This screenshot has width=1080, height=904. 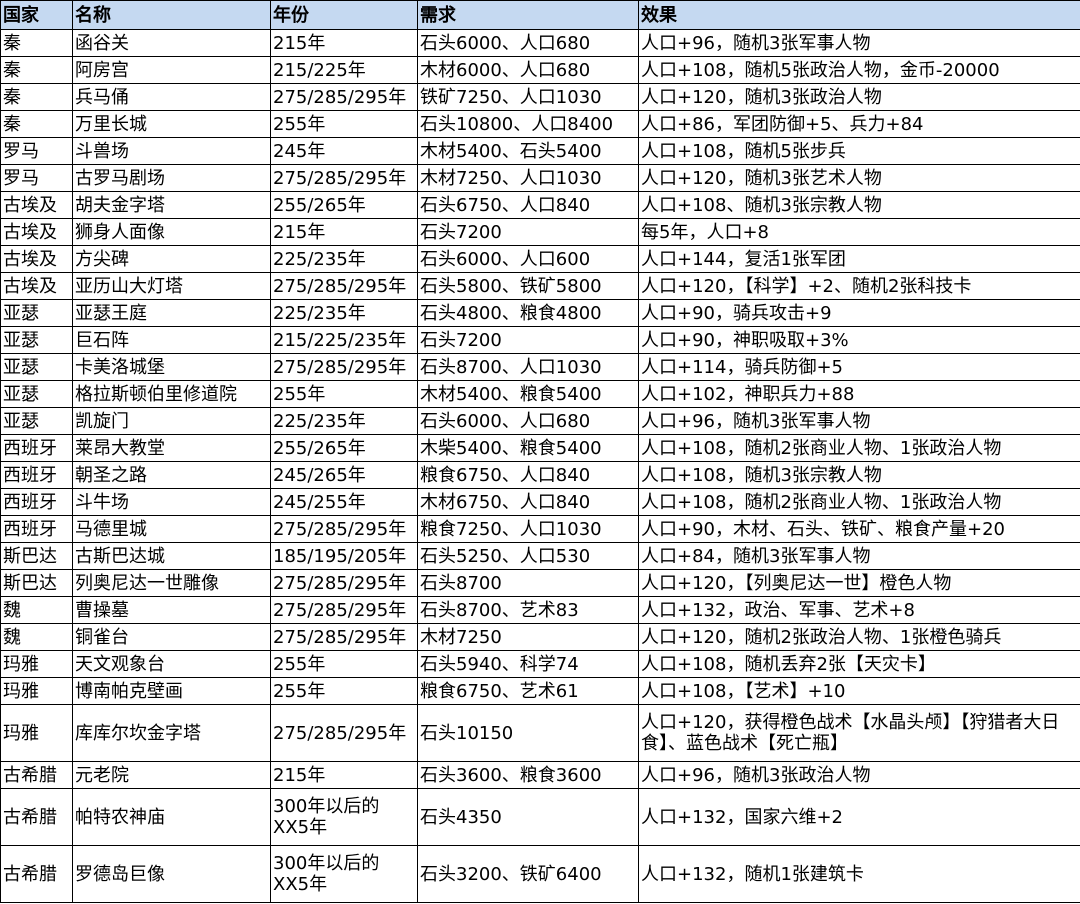 I want to click on cell-effect: 人口+96，随机3张军事人物, so click(x=859, y=43).